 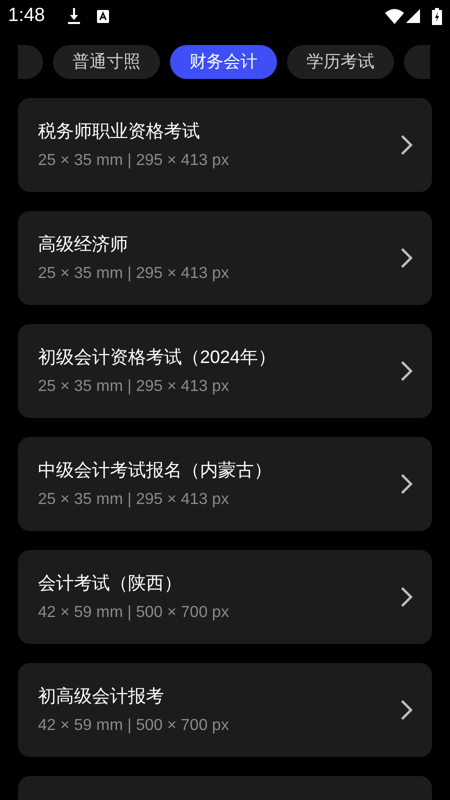 I want to click on size-card: 中级会计考试报名（内蒙古） 25 × 35 mm | 295 × 413 px, so click(x=225, y=484).